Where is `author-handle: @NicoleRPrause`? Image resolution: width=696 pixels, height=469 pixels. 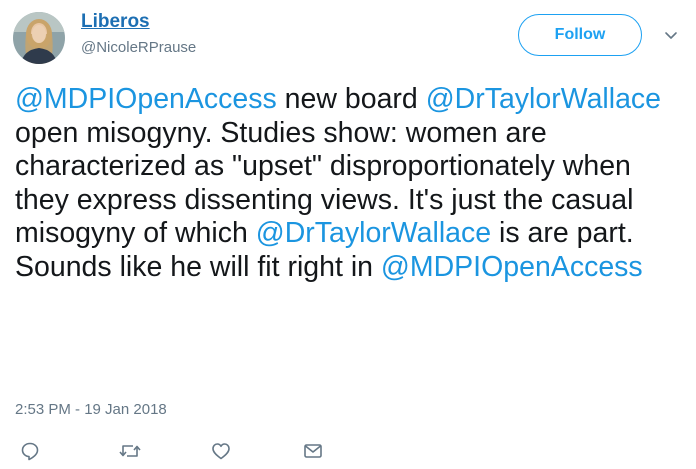
author-handle: @NicoleRPrause is located at coordinates (139, 47).